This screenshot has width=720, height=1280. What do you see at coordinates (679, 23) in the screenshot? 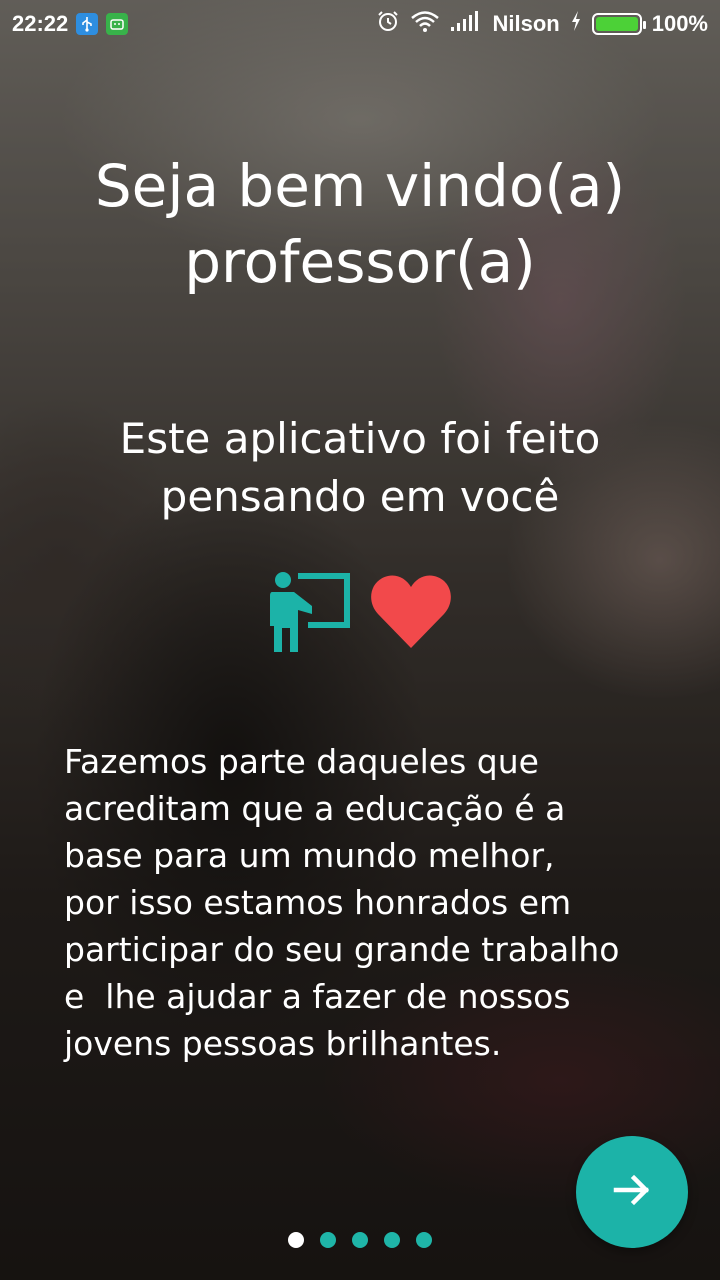
I see `battery-percentage: 100%` at bounding box center [679, 23].